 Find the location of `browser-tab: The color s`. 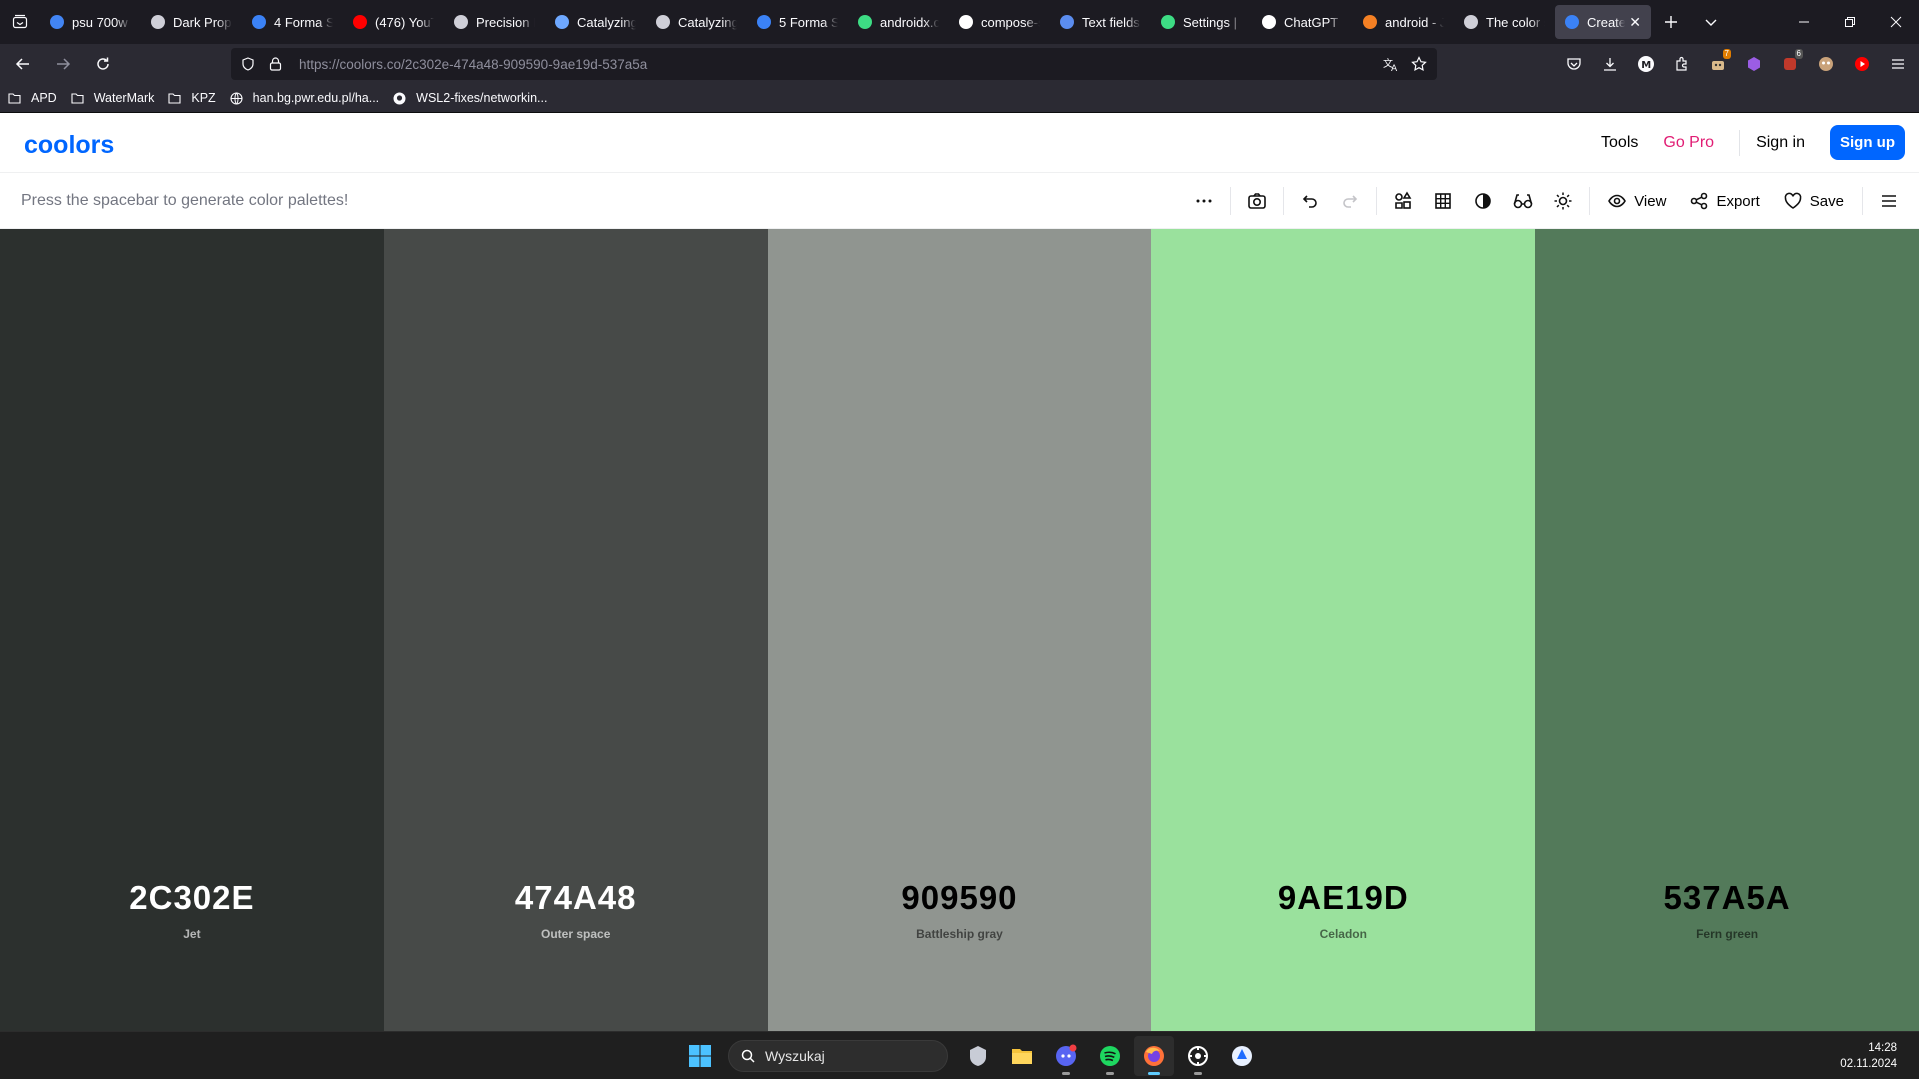

browser-tab: The color s is located at coordinates (1504, 22).